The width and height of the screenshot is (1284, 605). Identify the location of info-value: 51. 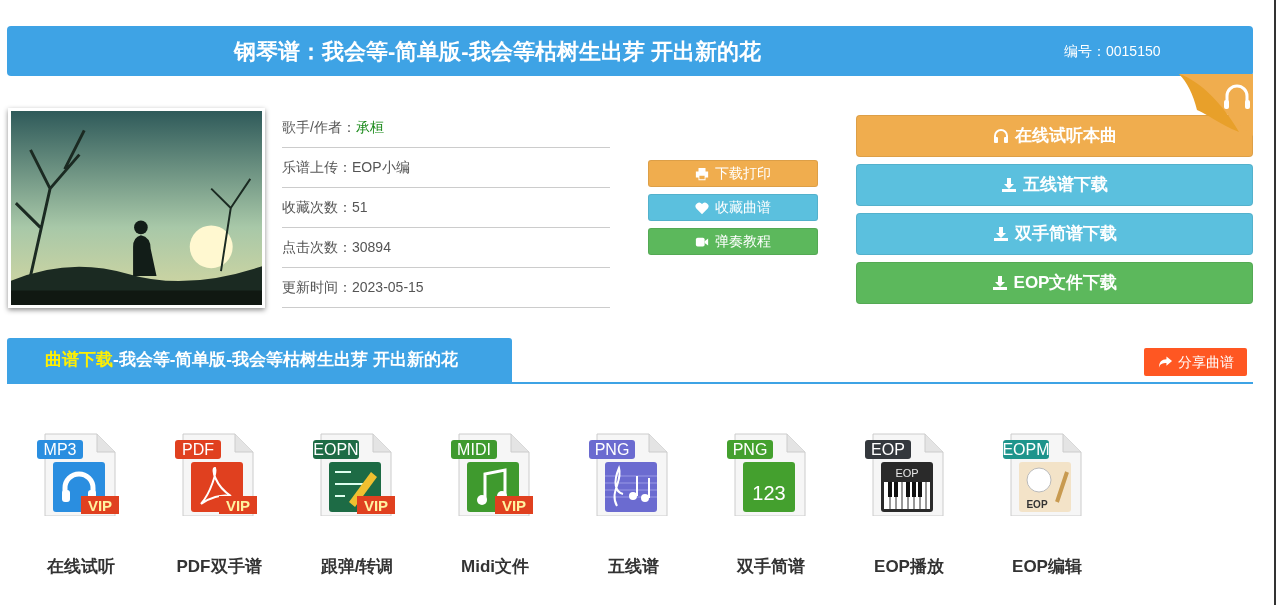
(360, 207).